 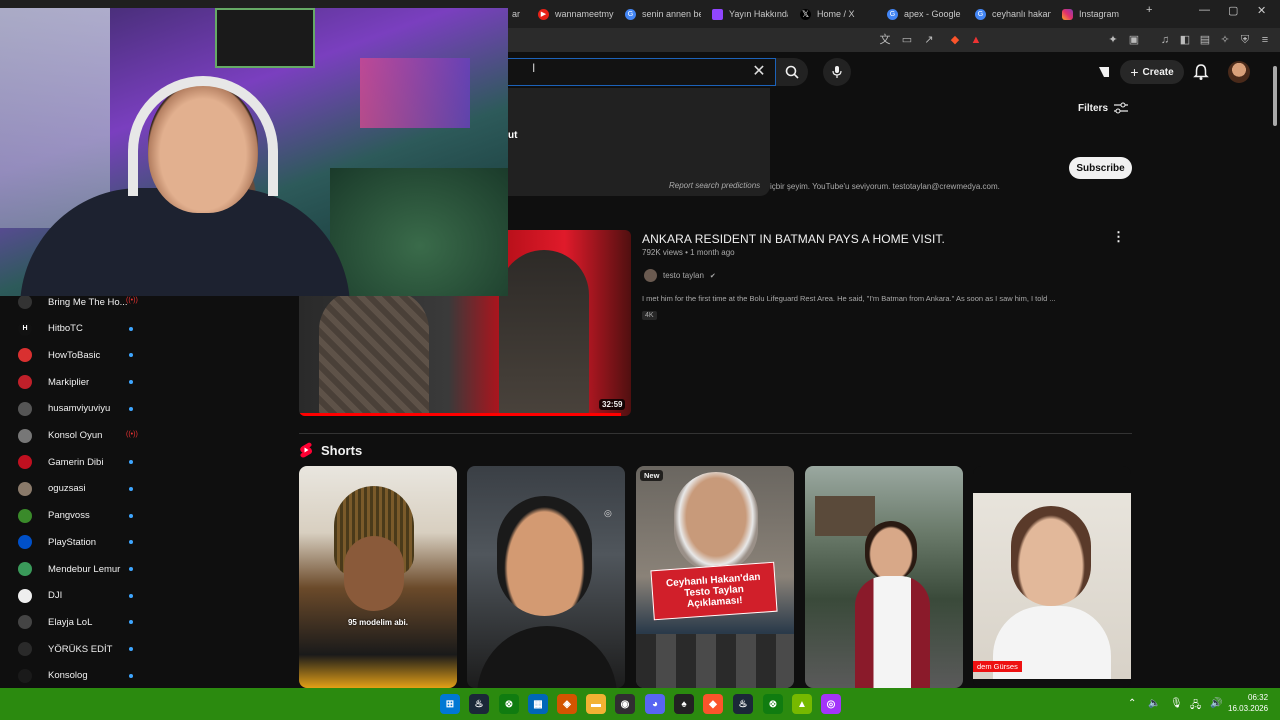 I want to click on game-icon: ♠, so click(x=684, y=704).